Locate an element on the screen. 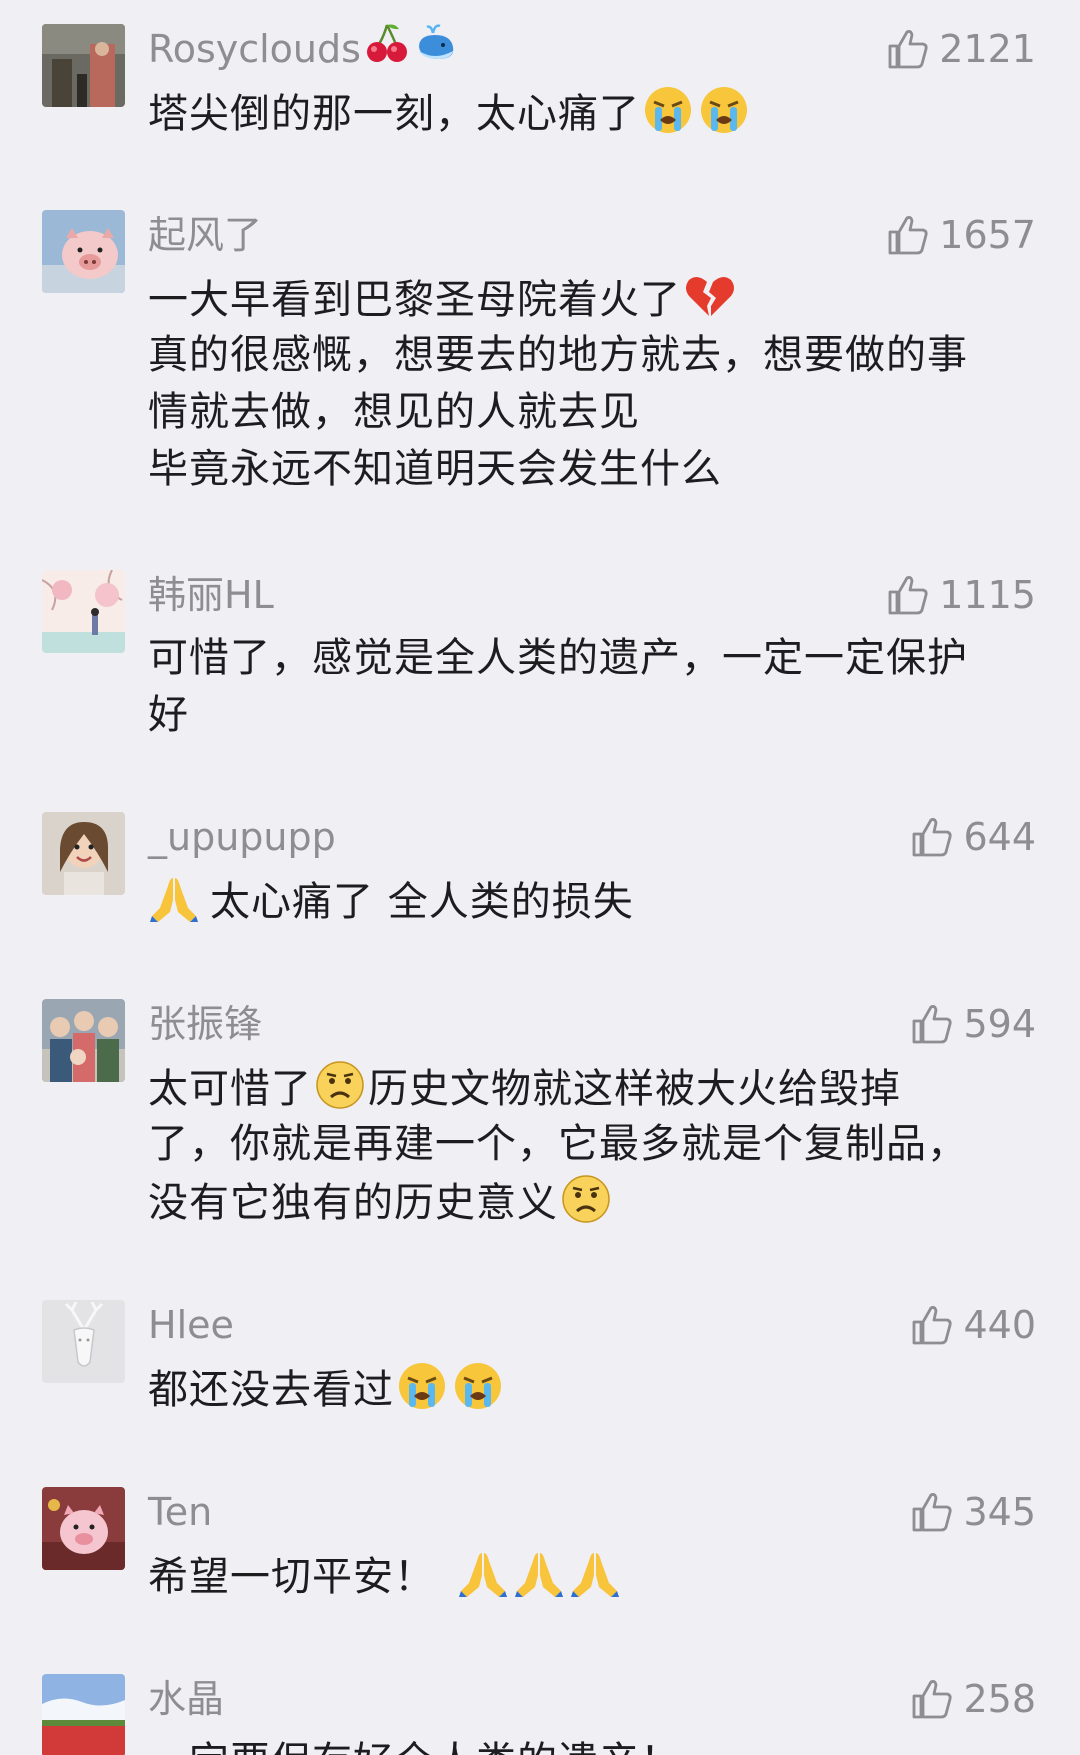  comment-line: 一定要保存好全人类的遗产！ is located at coordinates (588, 1744).